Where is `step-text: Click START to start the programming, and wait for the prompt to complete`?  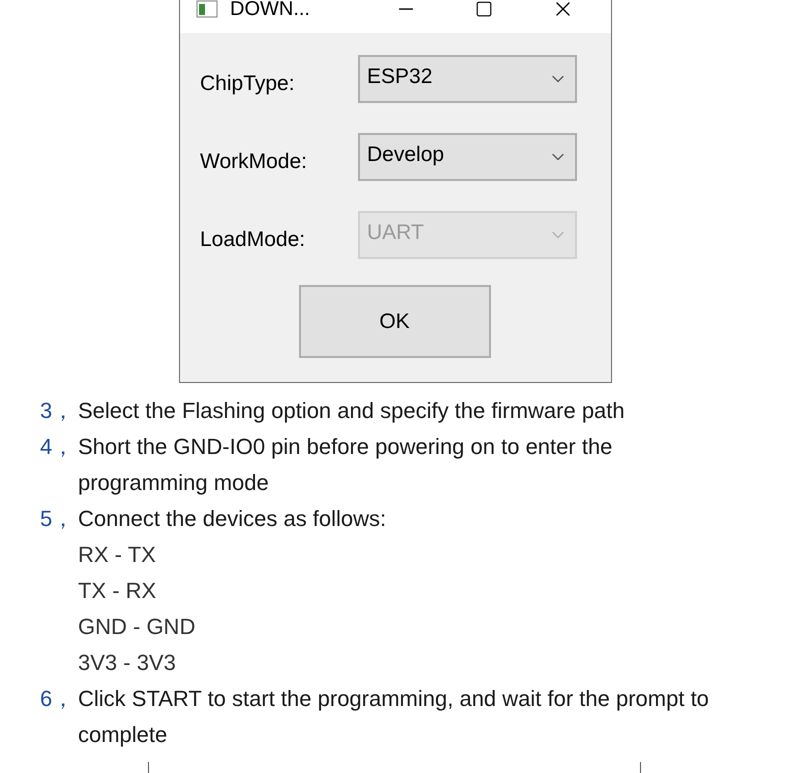
step-text: Click START to start the programming, and wait for the prompt to complete is located at coordinates (394, 717).